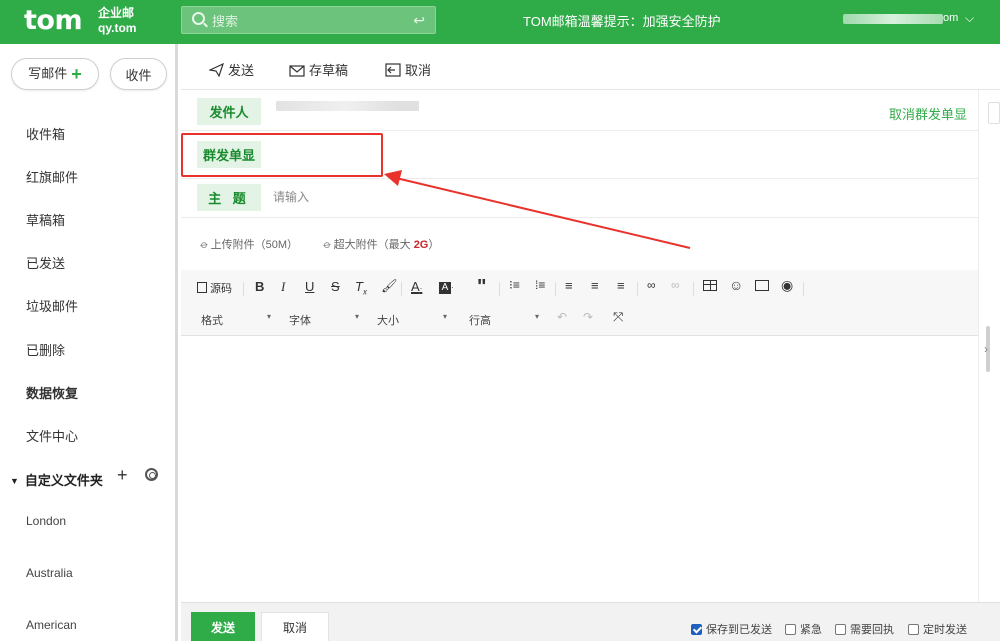 The height and width of the screenshot is (641, 1000). I want to click on custom-folder-header: ▼ 自定义文件夹, so click(56, 479).